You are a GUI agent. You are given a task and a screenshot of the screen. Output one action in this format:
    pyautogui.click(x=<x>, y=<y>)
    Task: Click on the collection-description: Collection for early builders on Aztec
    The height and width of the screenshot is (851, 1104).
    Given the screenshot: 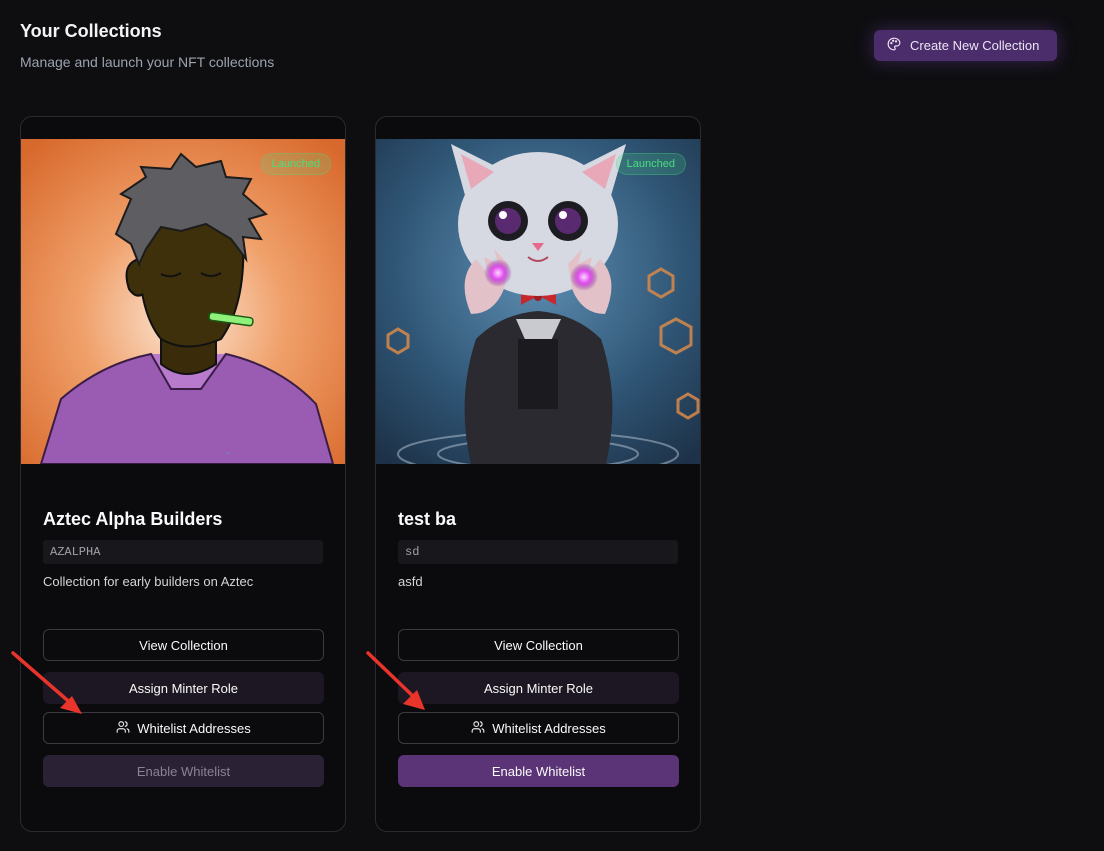 What is the action you would take?
    pyautogui.click(x=148, y=581)
    